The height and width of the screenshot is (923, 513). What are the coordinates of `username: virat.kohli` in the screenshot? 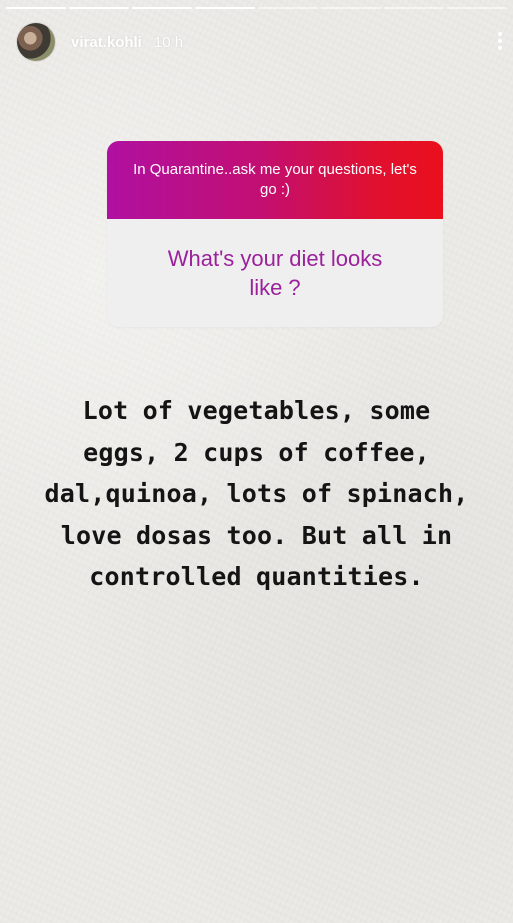 It's located at (106, 42).